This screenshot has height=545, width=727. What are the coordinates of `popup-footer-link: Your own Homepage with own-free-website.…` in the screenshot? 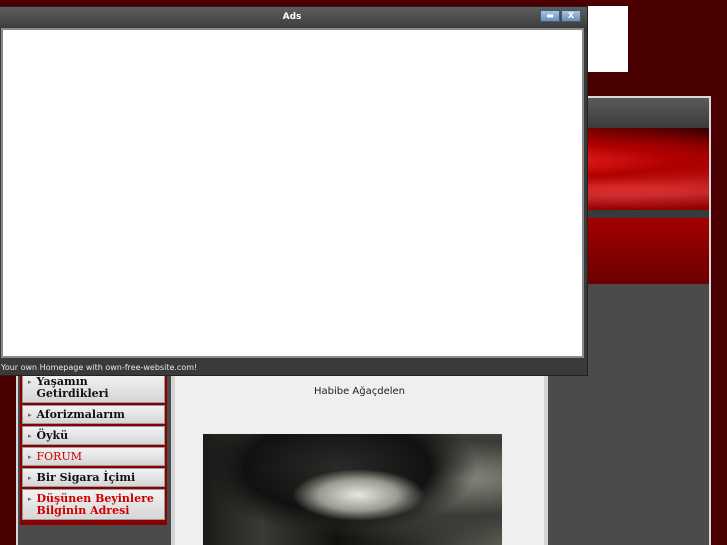 It's located at (292, 368).